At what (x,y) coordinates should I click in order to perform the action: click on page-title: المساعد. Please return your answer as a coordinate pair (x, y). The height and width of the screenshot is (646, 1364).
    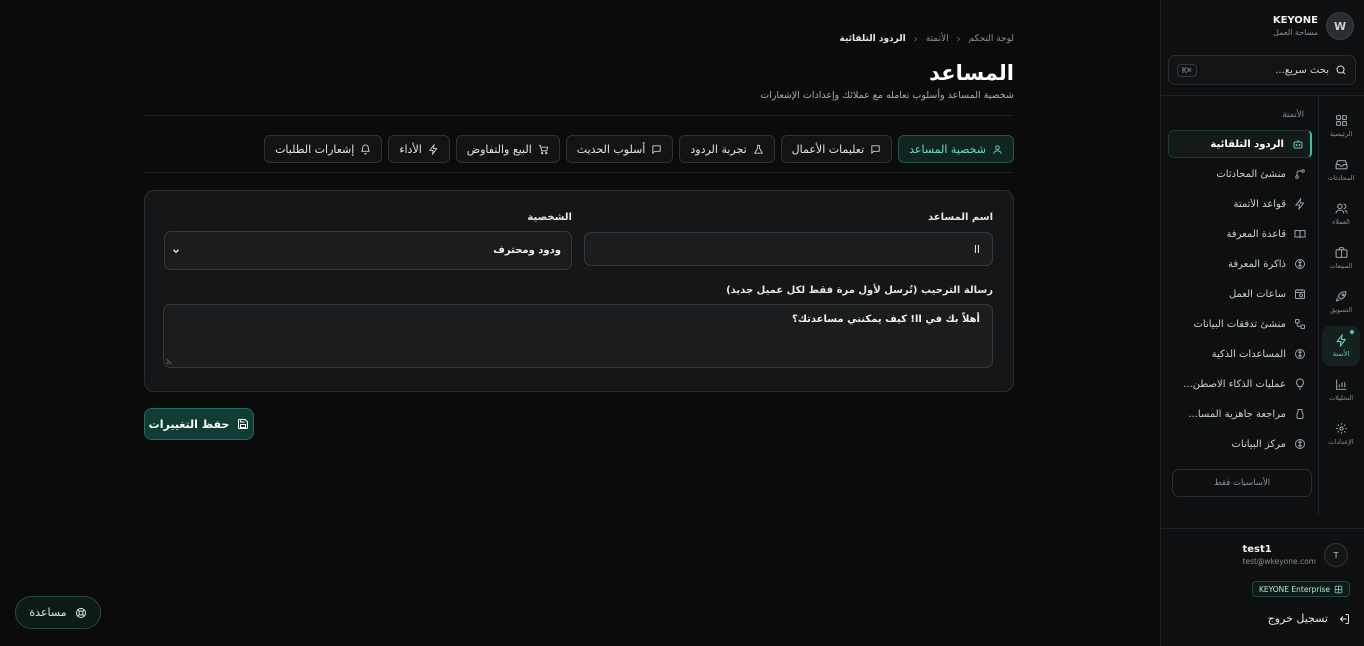
    Looking at the image, I should click on (971, 73).